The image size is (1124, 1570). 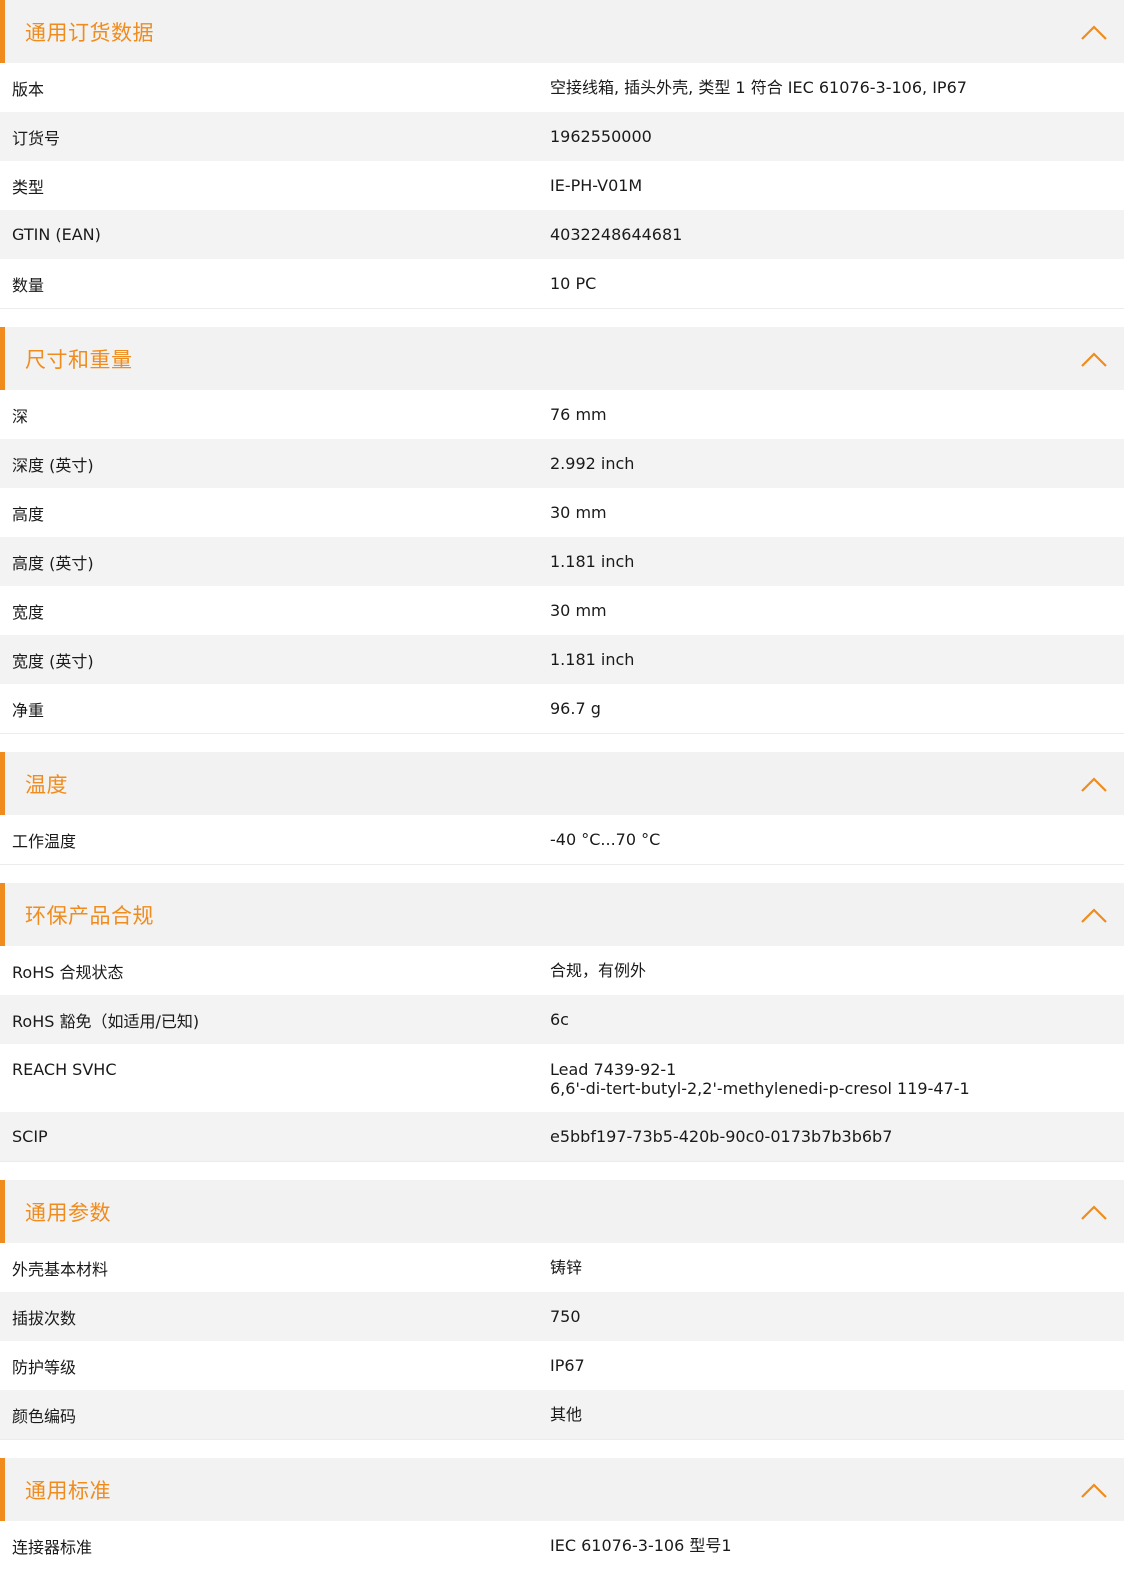 I want to click on row-value: e5bbf197-73b5-420b-90c0-0173b7b3b6b7, so click(x=721, y=1136).